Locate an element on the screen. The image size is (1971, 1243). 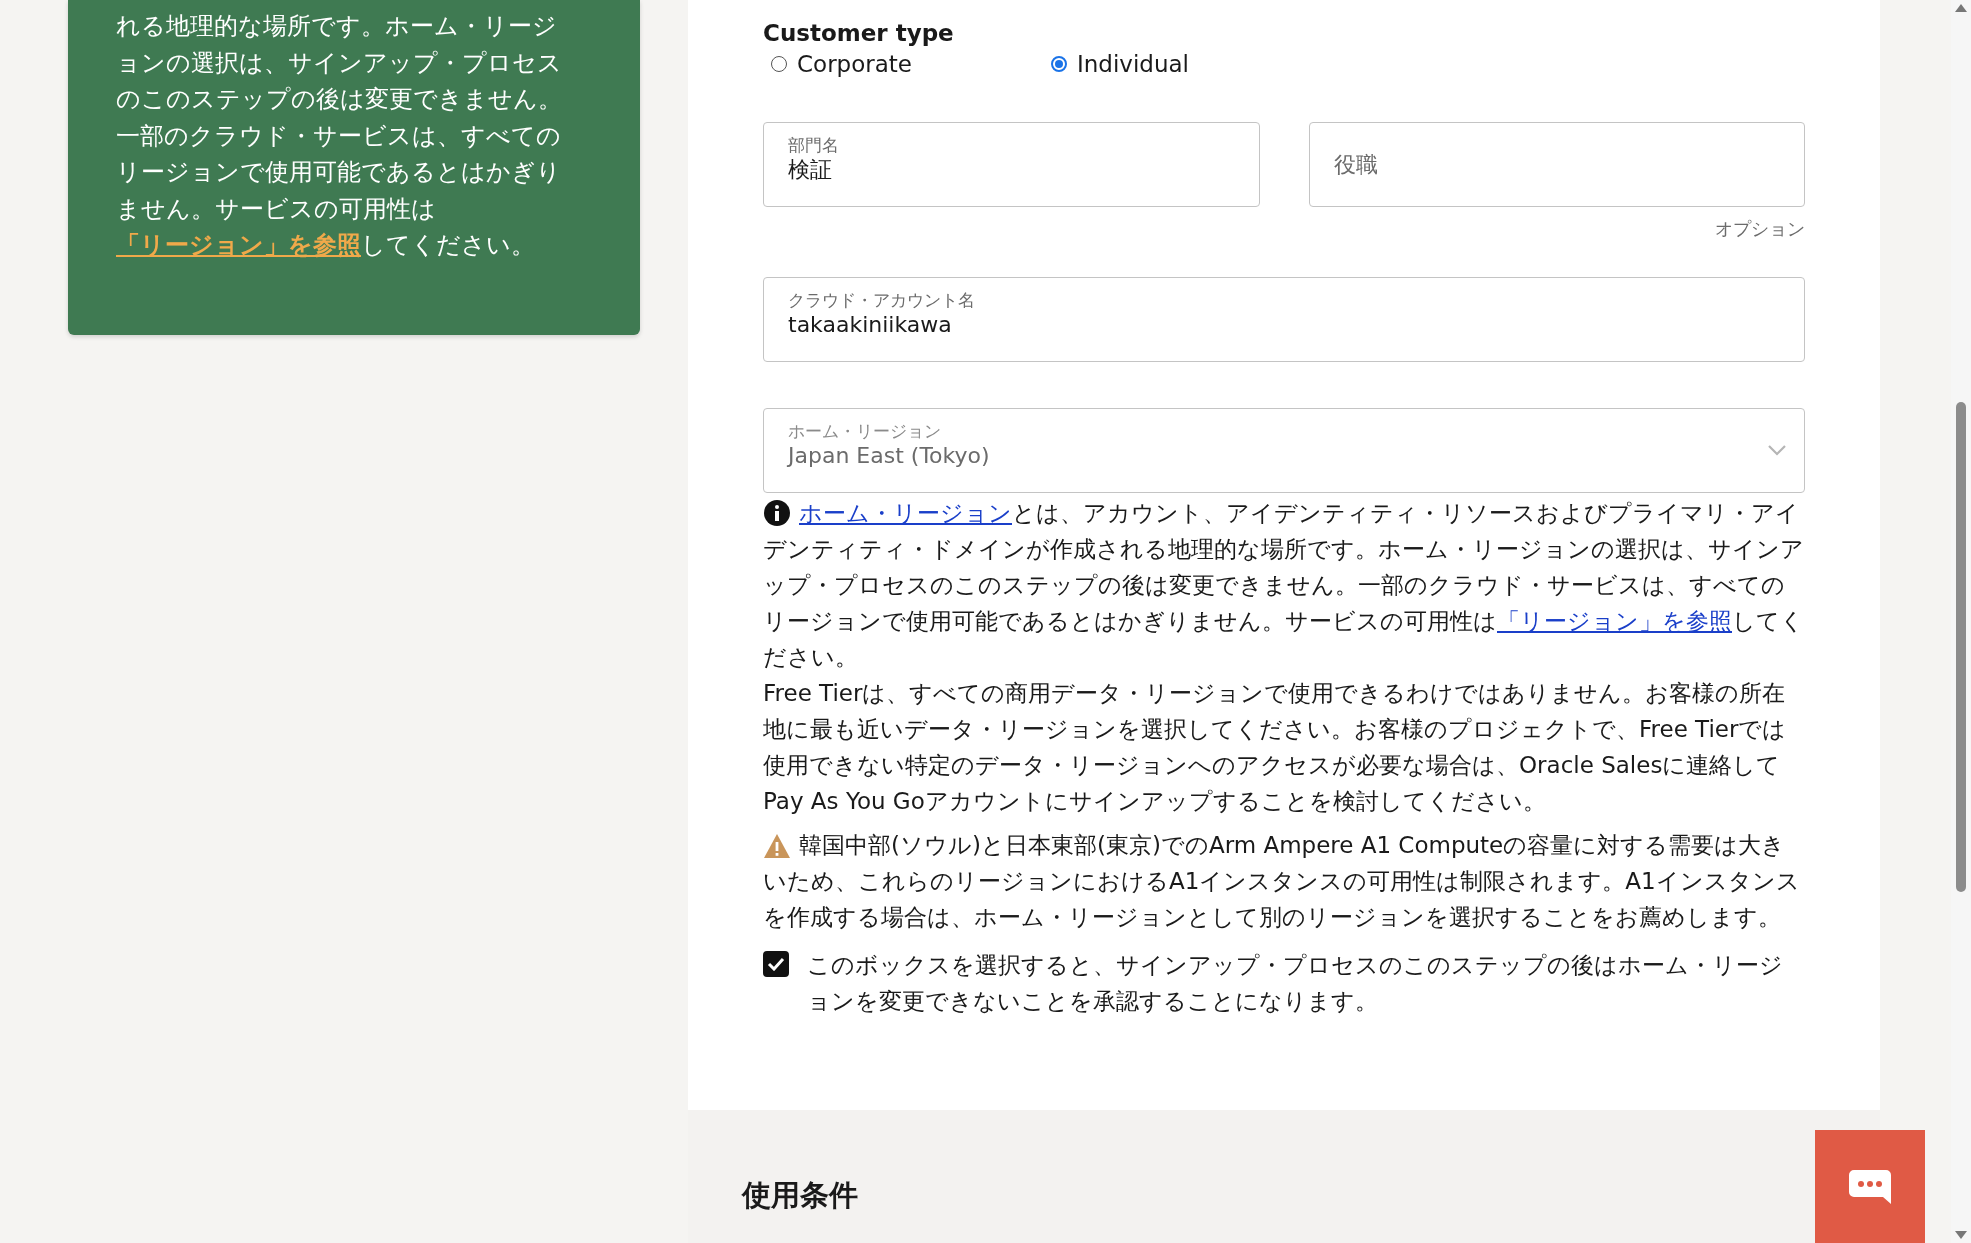
warning-icon is located at coordinates (777, 846).